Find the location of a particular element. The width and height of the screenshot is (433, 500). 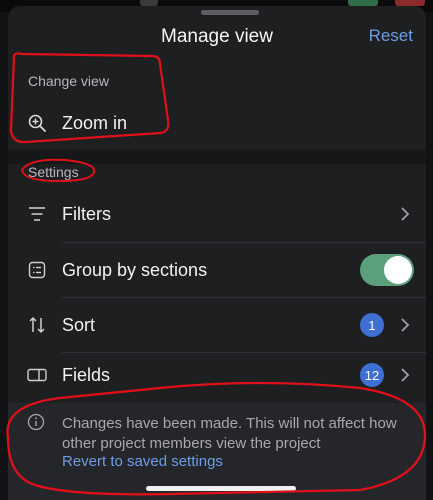

sort-icon is located at coordinates (37, 325).